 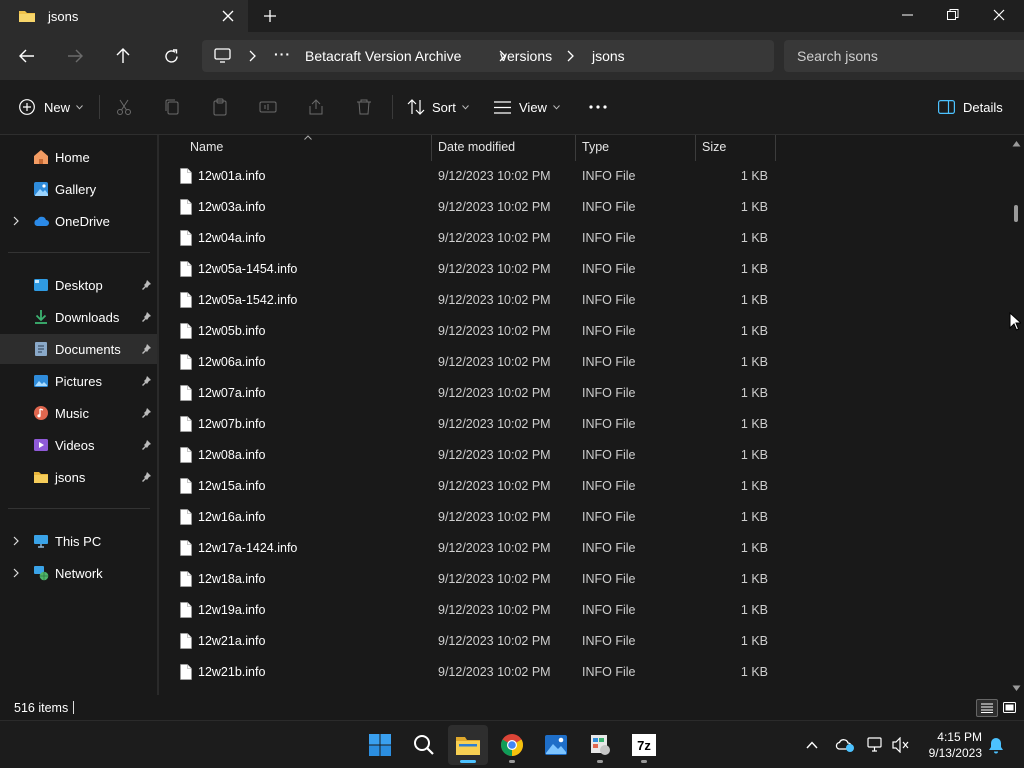 I want to click on refresh-button, so click(x=171, y=56).